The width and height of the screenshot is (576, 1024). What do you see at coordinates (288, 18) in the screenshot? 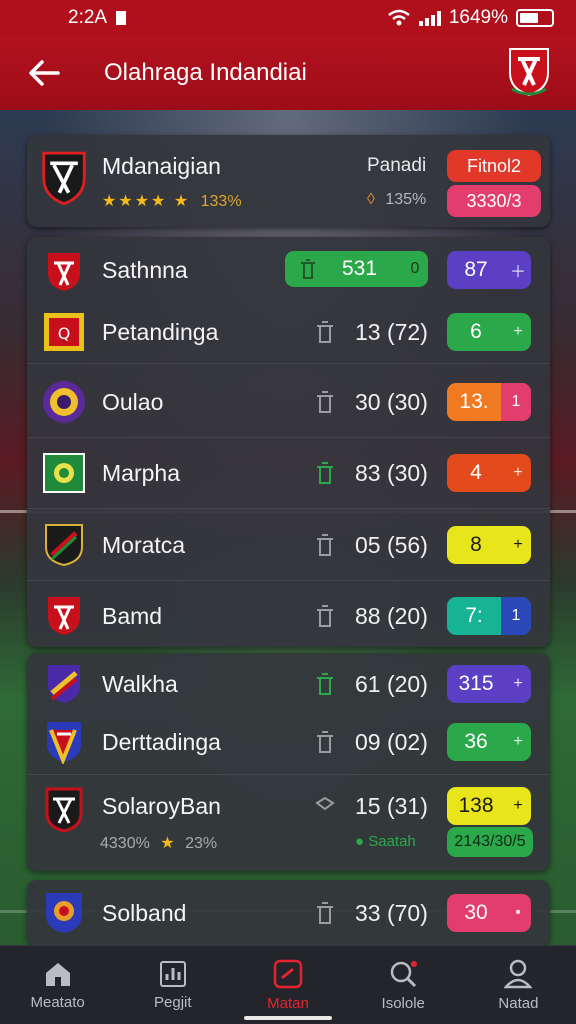
I see `status-bar: 2:2A 1649%` at bounding box center [288, 18].